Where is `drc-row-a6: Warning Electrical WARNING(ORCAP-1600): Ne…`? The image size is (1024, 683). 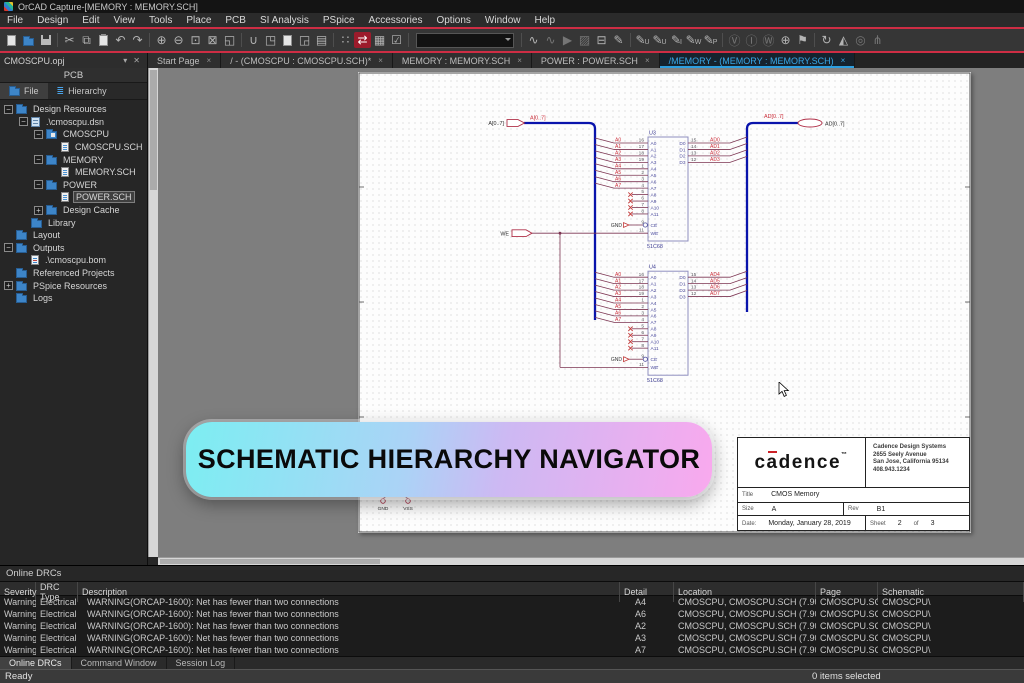 drc-row-a6: Warning Electrical WARNING(ORCAP-1600): Ne… is located at coordinates (512, 614).